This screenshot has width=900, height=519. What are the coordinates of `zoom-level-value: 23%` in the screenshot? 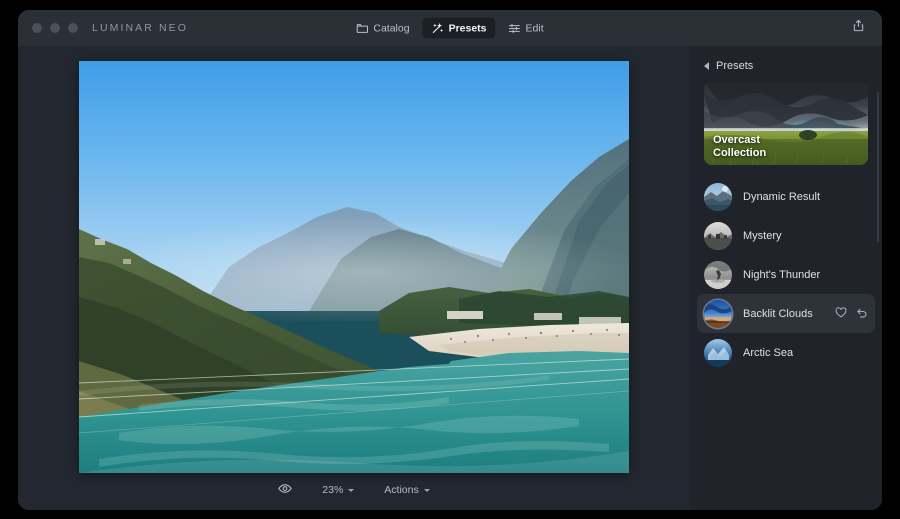 It's located at (333, 490).